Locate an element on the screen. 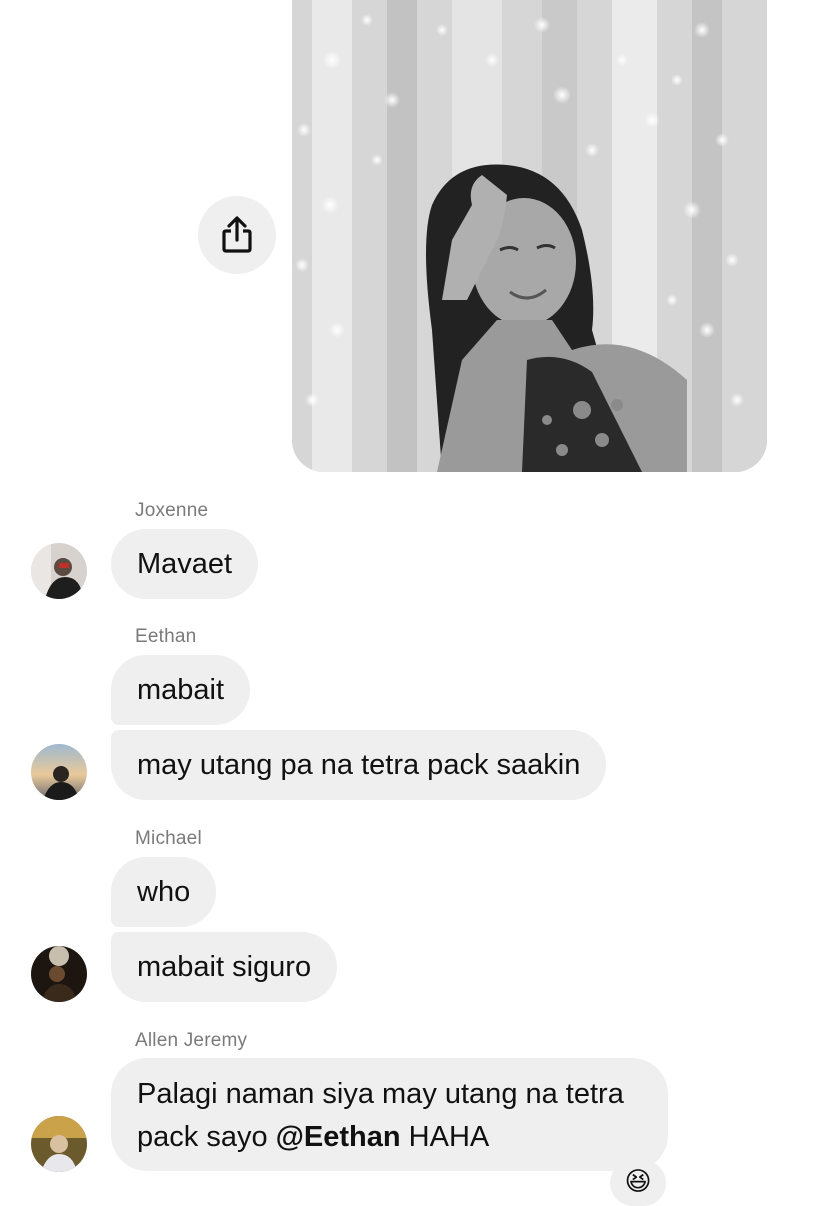 The width and height of the screenshot is (818, 1206). share-icon is located at coordinates (237, 234).